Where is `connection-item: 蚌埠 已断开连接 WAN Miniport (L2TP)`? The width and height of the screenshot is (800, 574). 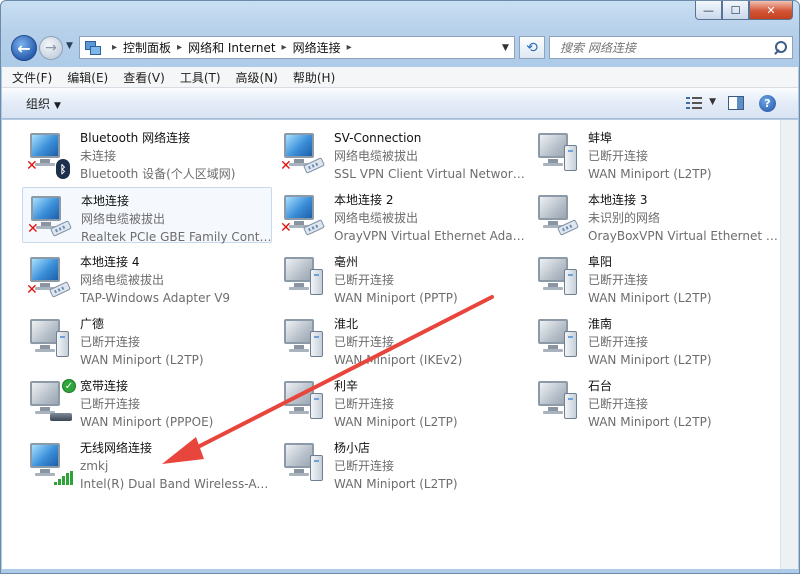
connection-item: 蚌埠 已断开连接 WAN Miniport (L2TP) is located at coordinates (655, 153).